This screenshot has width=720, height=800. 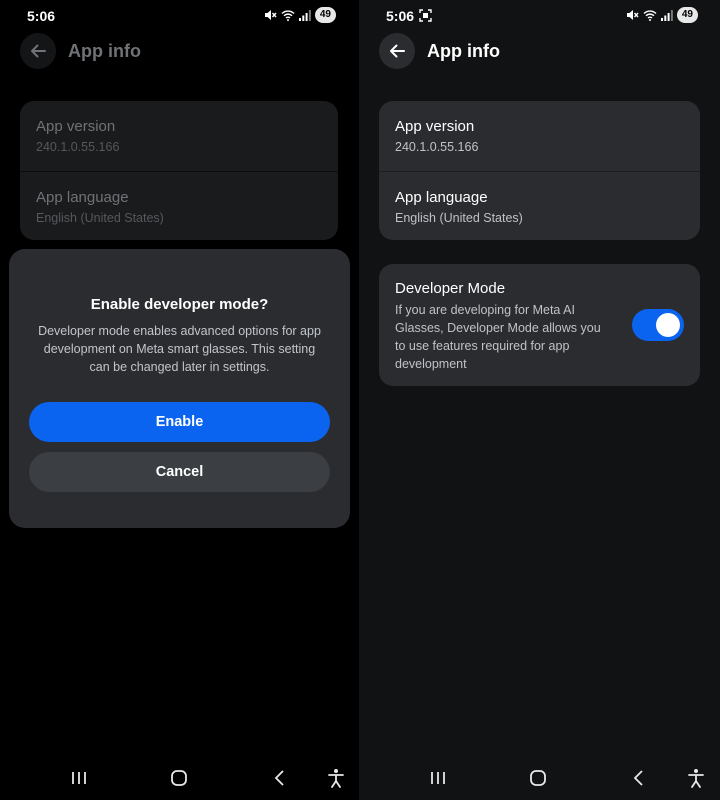 I want to click on developer-mode-toggle, so click(x=658, y=325).